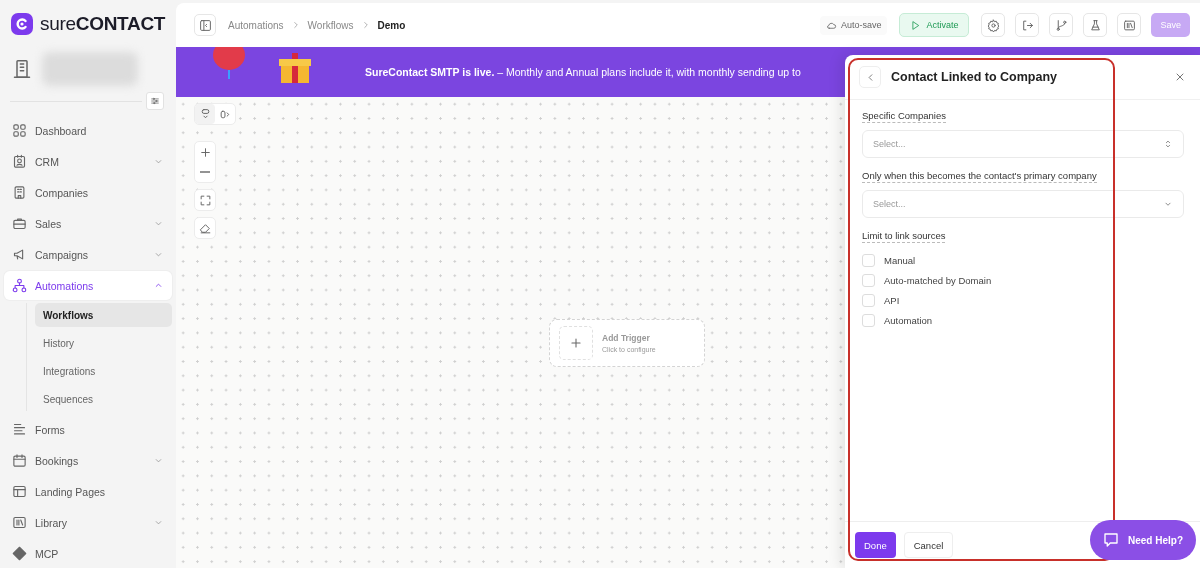 This screenshot has height=568, width=1200. I want to click on settings-icon, so click(993, 25).